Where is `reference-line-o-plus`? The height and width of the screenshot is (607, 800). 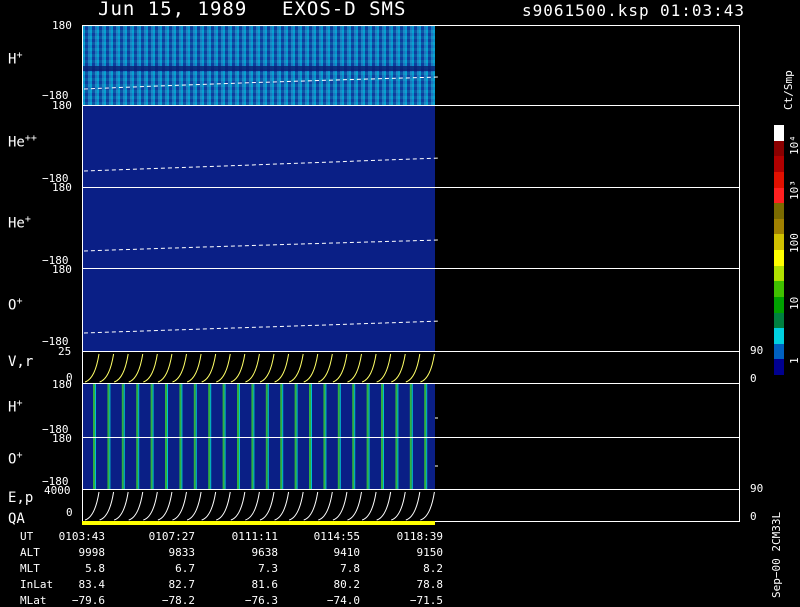
reference-line-o-plus is located at coordinates (262, 327).